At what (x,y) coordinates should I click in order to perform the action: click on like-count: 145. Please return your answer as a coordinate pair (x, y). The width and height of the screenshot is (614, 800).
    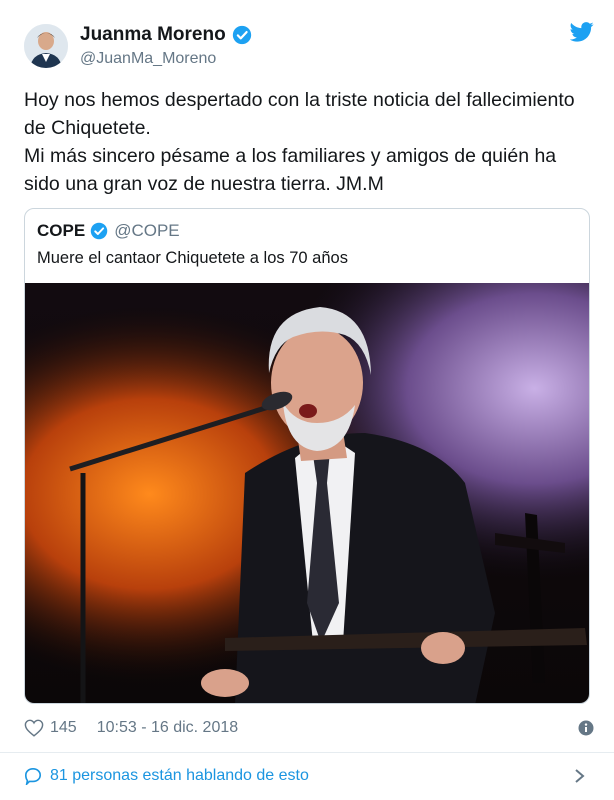
    Looking at the image, I should click on (63, 727).